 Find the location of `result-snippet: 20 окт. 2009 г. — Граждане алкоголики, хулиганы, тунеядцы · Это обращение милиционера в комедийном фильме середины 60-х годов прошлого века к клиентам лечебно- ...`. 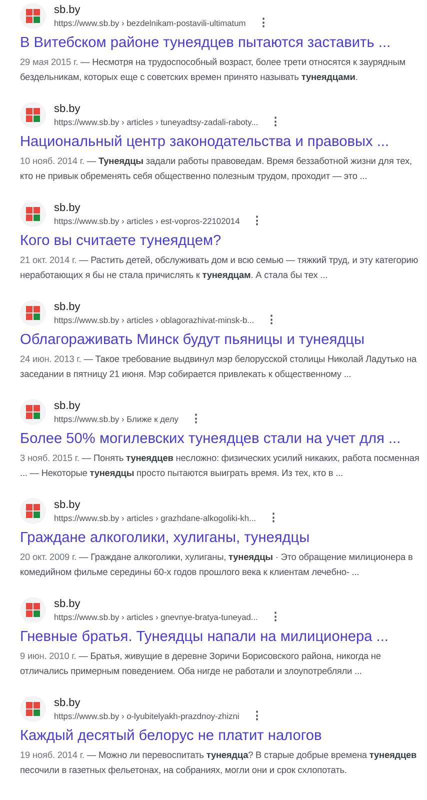

result-snippet: 20 окт. 2009 г. — Граждане алкоголики, хулиганы, тунеядцы · Это обращение милиционера в комедийном фильме середины 60-х годов прошлого века к клиентам лечебно- ... is located at coordinates (217, 565).